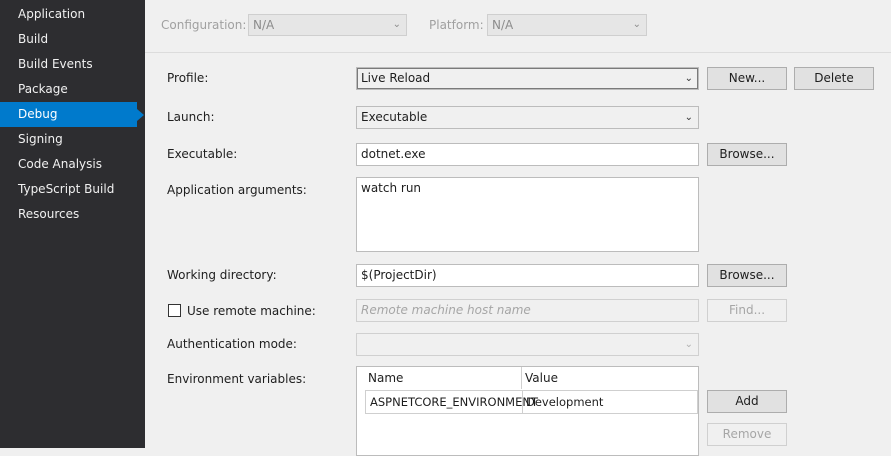  I want to click on env-var-value: Development, so click(563, 402).